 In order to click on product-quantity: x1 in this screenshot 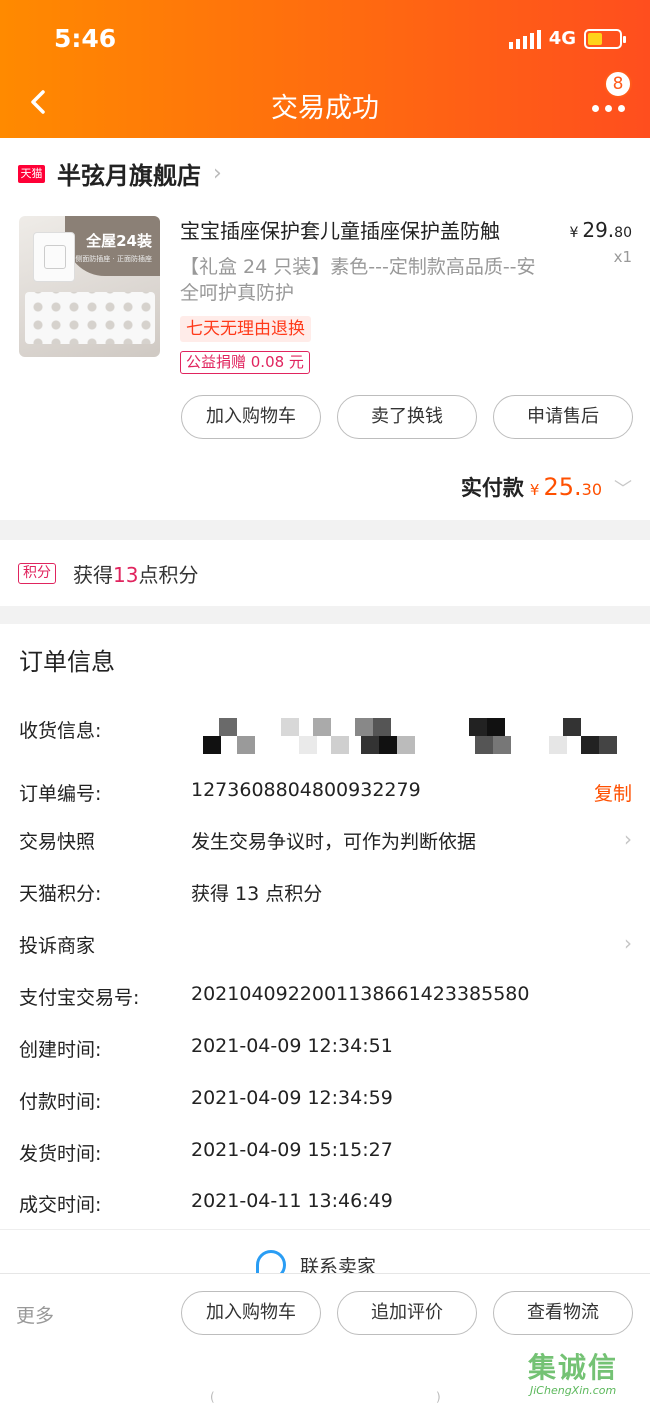, I will do `click(622, 257)`.